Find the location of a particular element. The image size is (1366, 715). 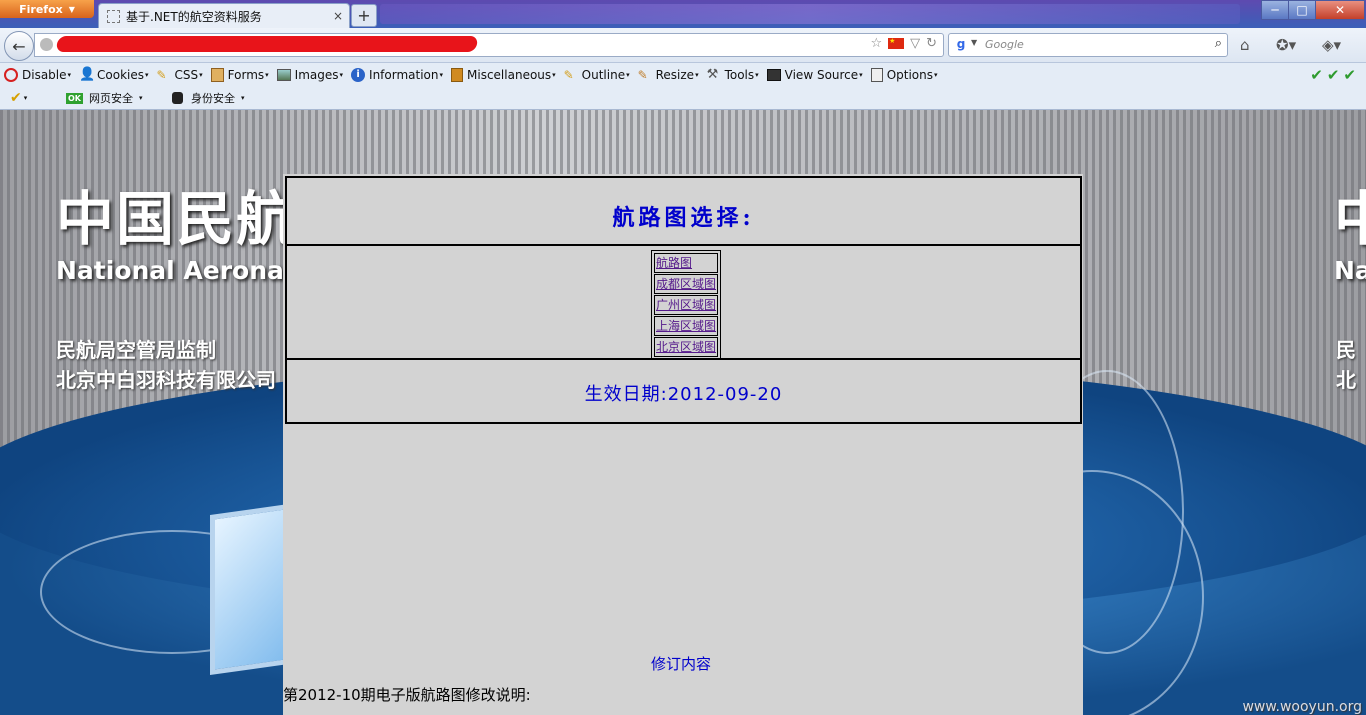

checkmark-menu-button: ✔ ▾ is located at coordinates (18, 98).